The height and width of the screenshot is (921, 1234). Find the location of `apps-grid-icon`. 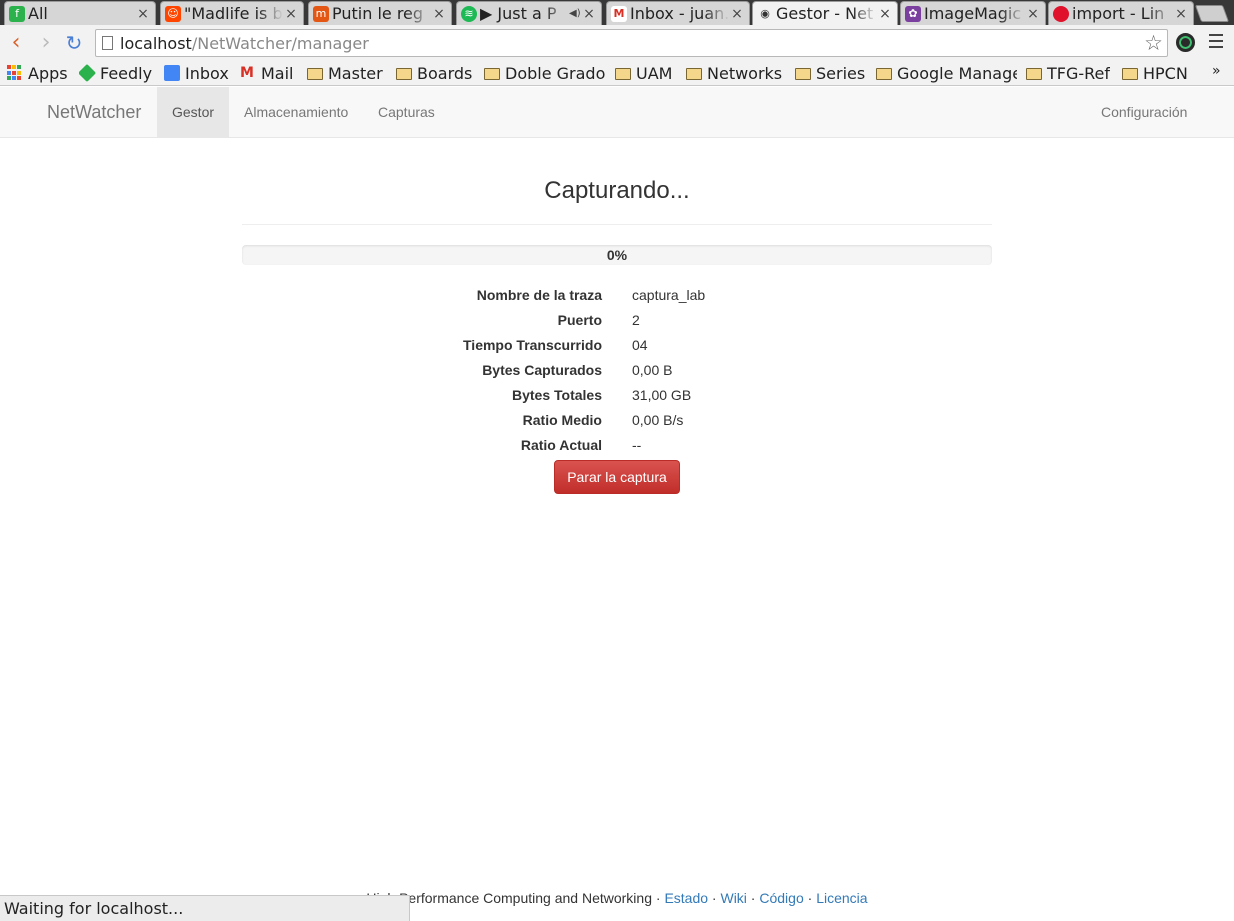

apps-grid-icon is located at coordinates (15, 73).